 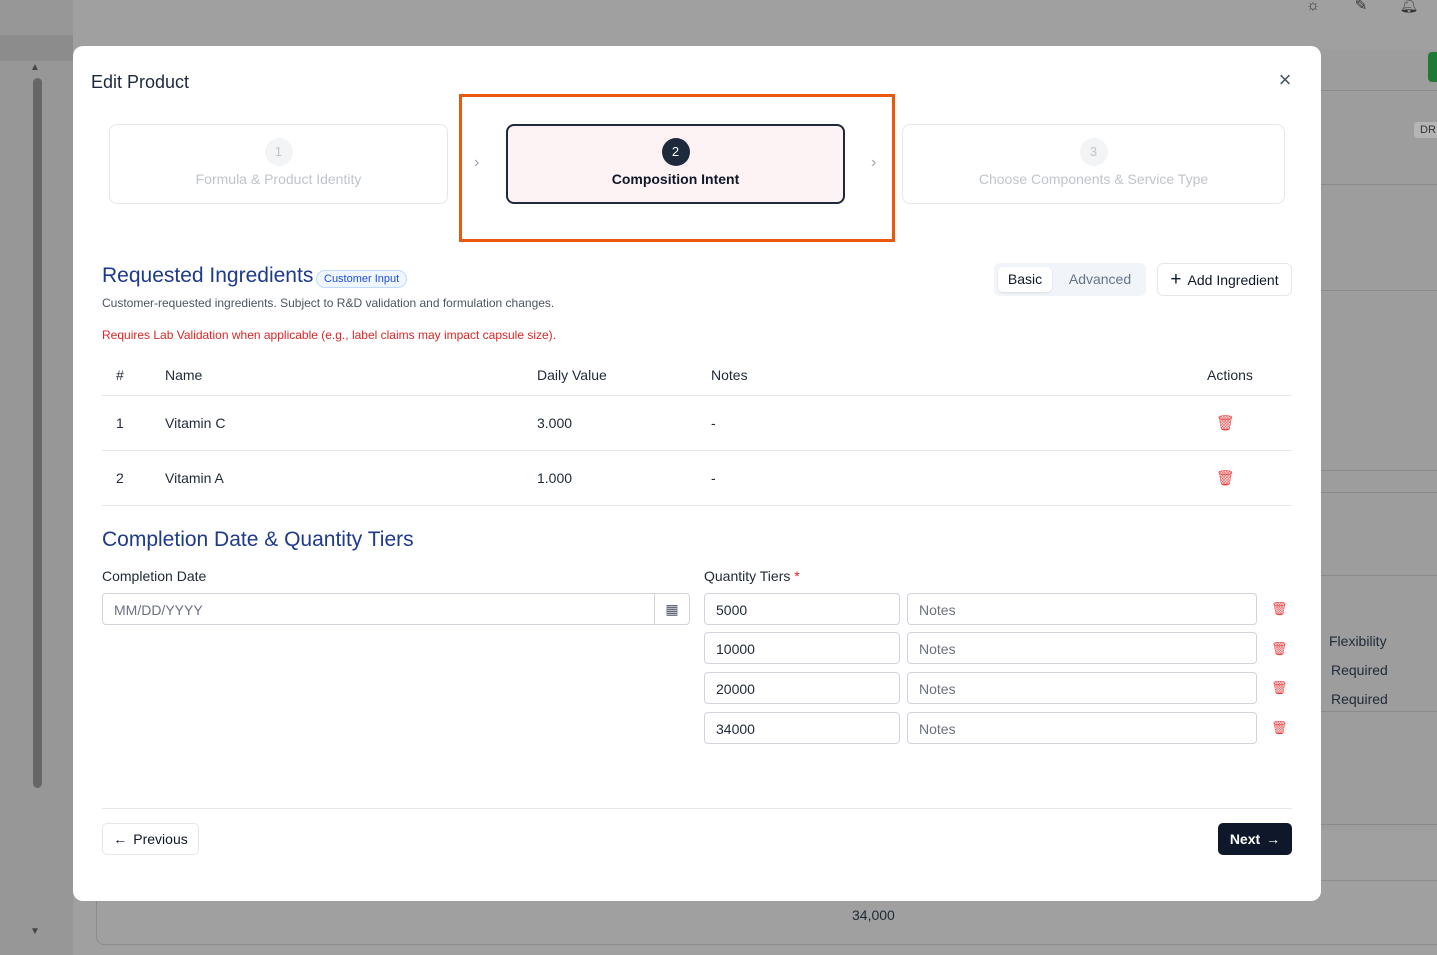 What do you see at coordinates (802, 688) in the screenshot?
I see `tier-quantity-input: 20000` at bounding box center [802, 688].